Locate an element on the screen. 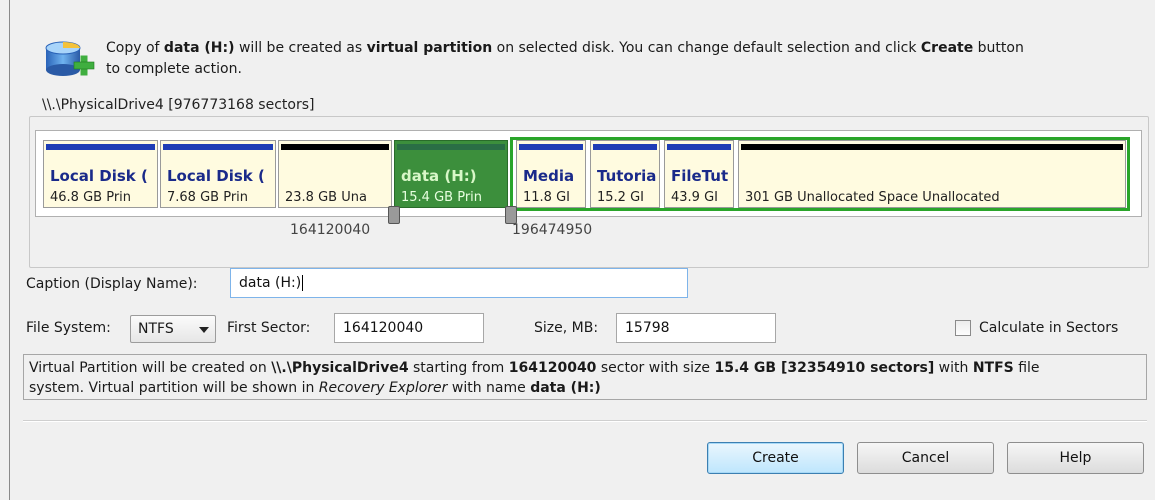 This screenshot has width=1155, height=500. partition-size: 15.4 GB Prin is located at coordinates (442, 197).